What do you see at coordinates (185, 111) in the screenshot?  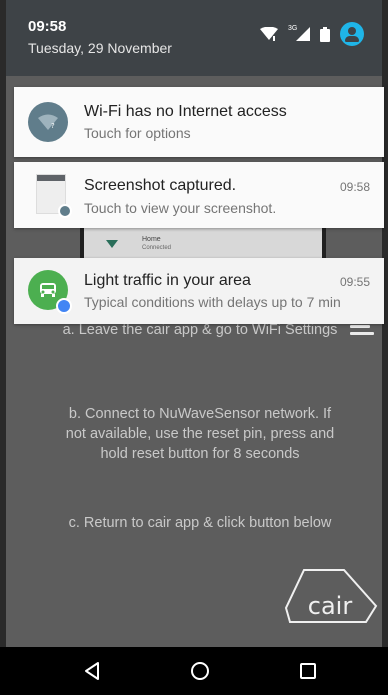 I see `notification-title: Wi-Fi has no Internet access` at bounding box center [185, 111].